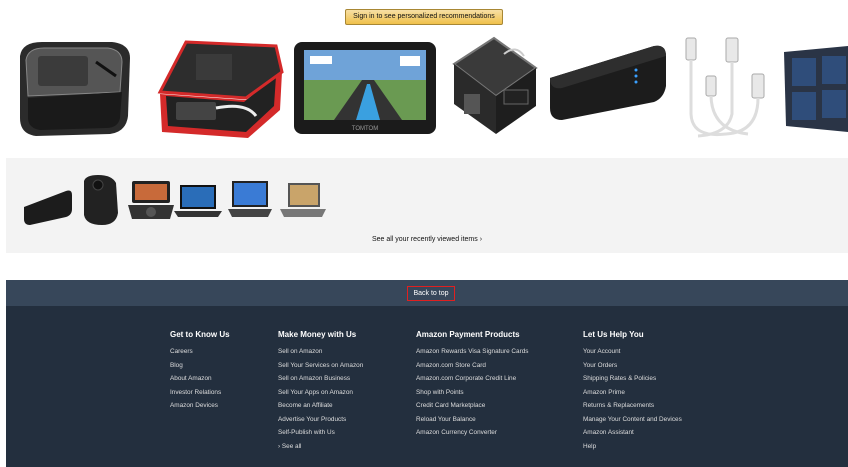 Image resolution: width=848 pixels, height=467 pixels. I want to click on footer-link: Sell on Amazon, so click(320, 352).